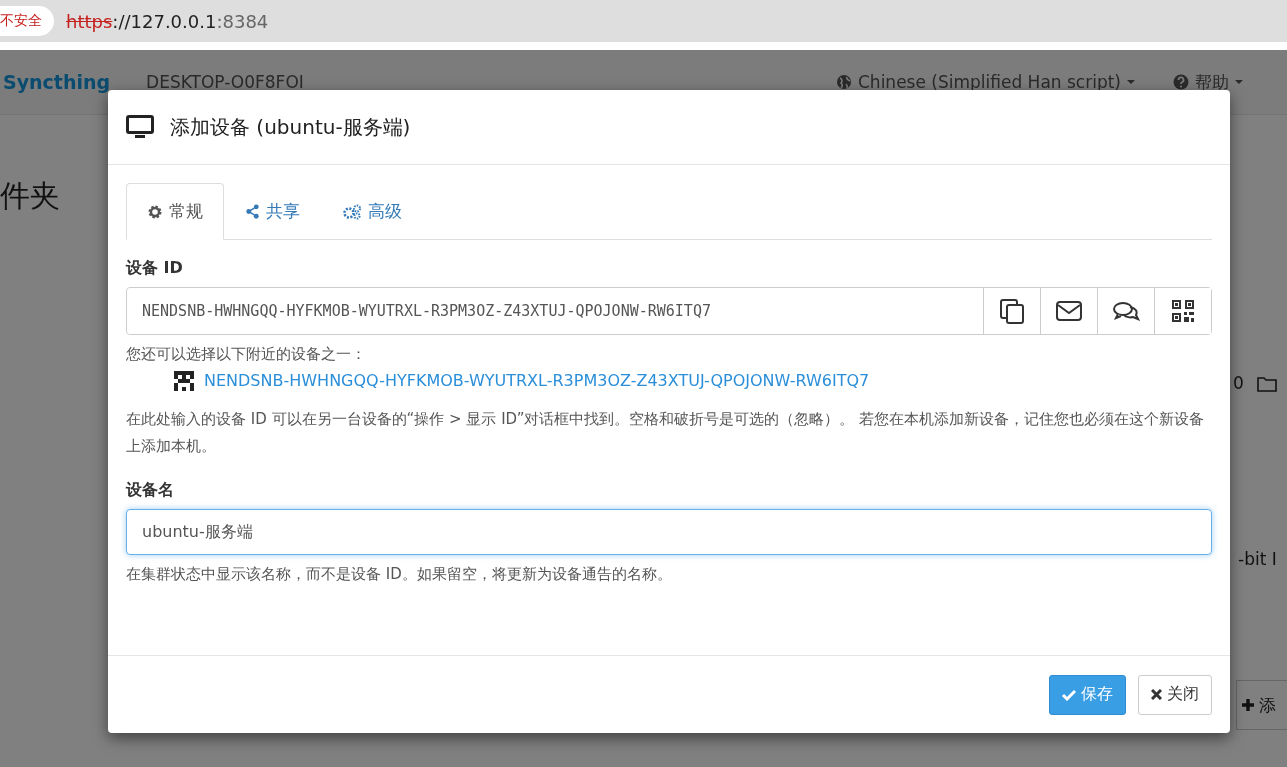 Image resolution: width=1287 pixels, height=767 pixels. Describe the element at coordinates (1012, 311) in the screenshot. I see `copy-icon` at that location.